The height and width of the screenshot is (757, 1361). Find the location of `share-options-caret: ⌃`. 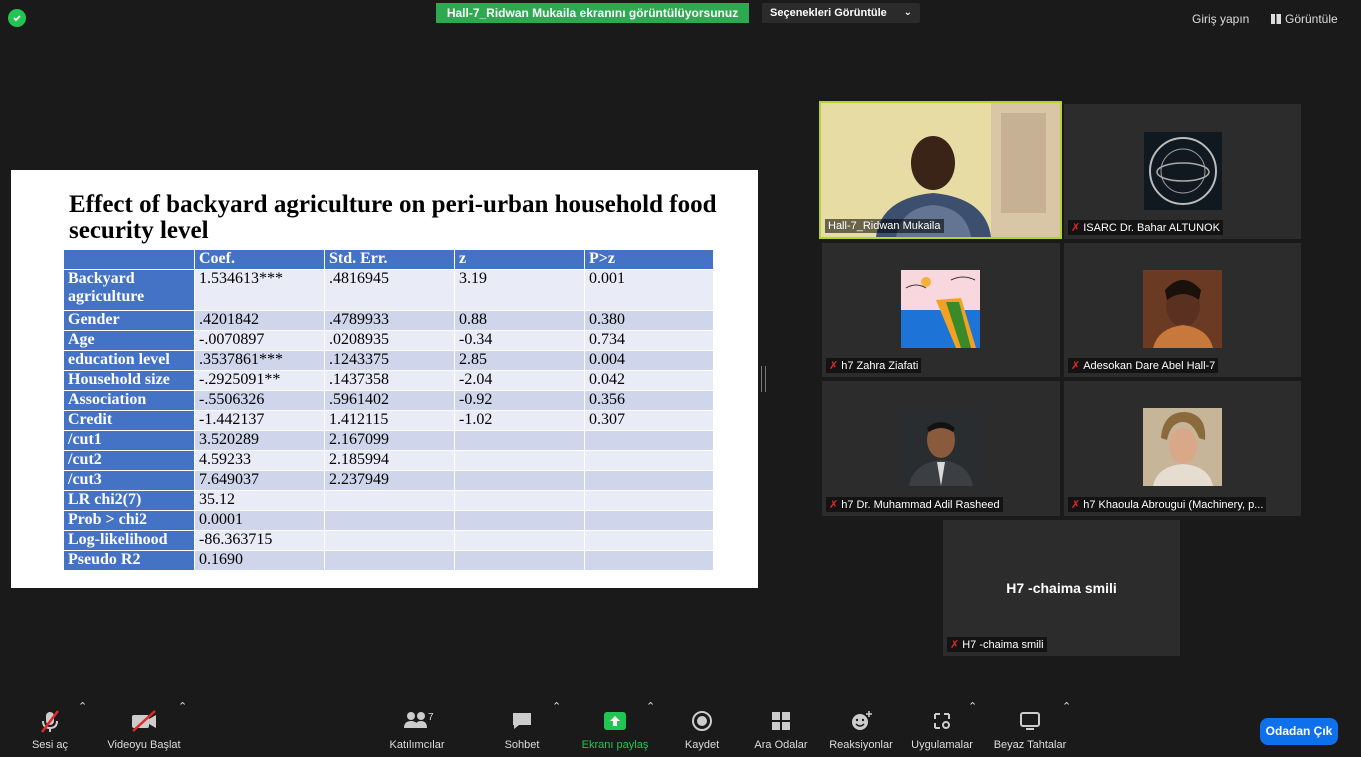

share-options-caret: ⌃ is located at coordinates (650, 728).